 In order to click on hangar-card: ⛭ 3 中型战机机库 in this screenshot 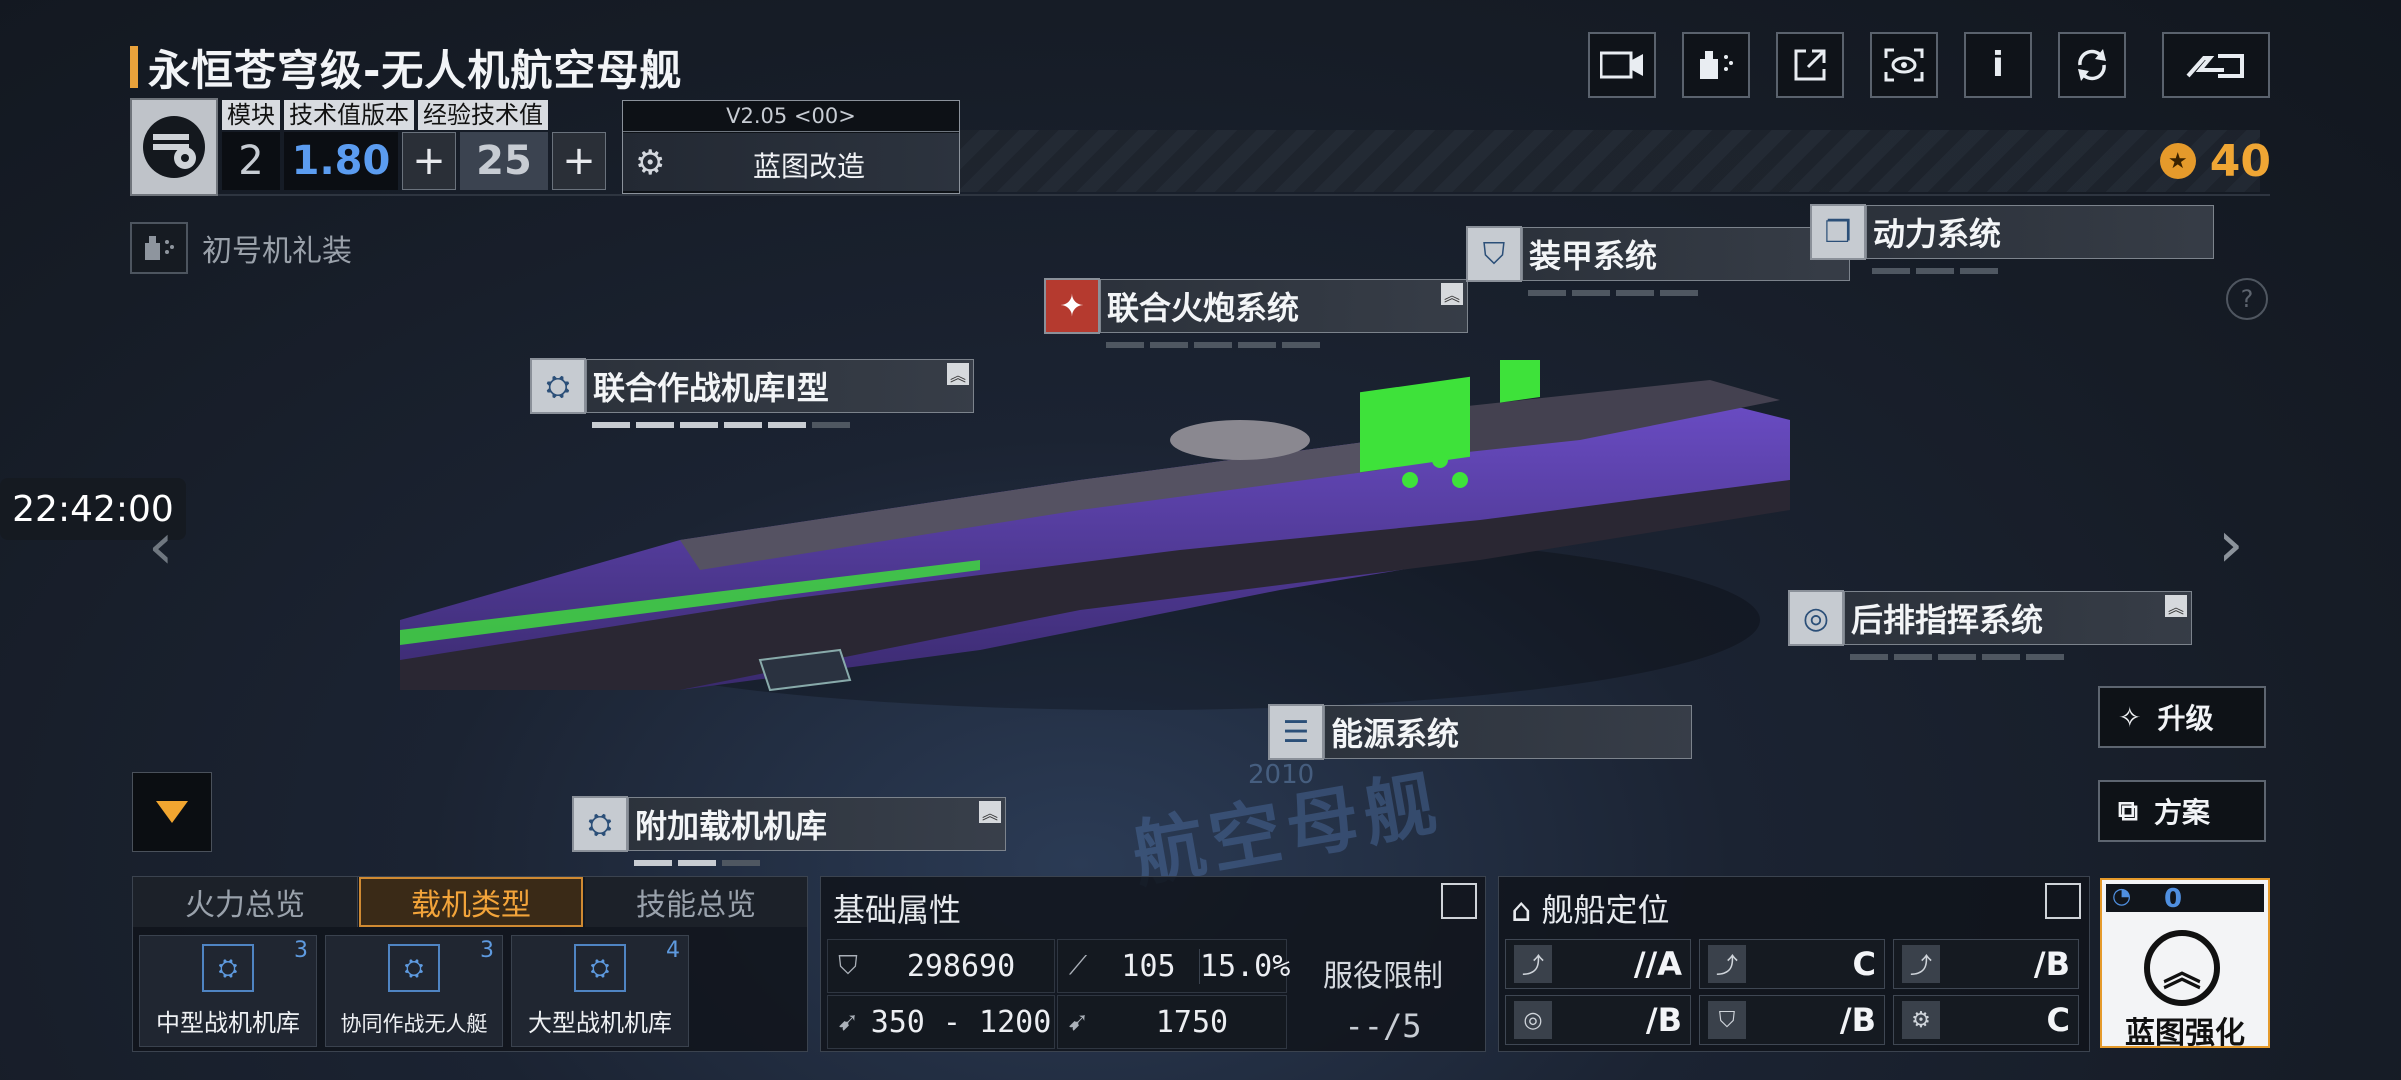, I will do `click(228, 991)`.